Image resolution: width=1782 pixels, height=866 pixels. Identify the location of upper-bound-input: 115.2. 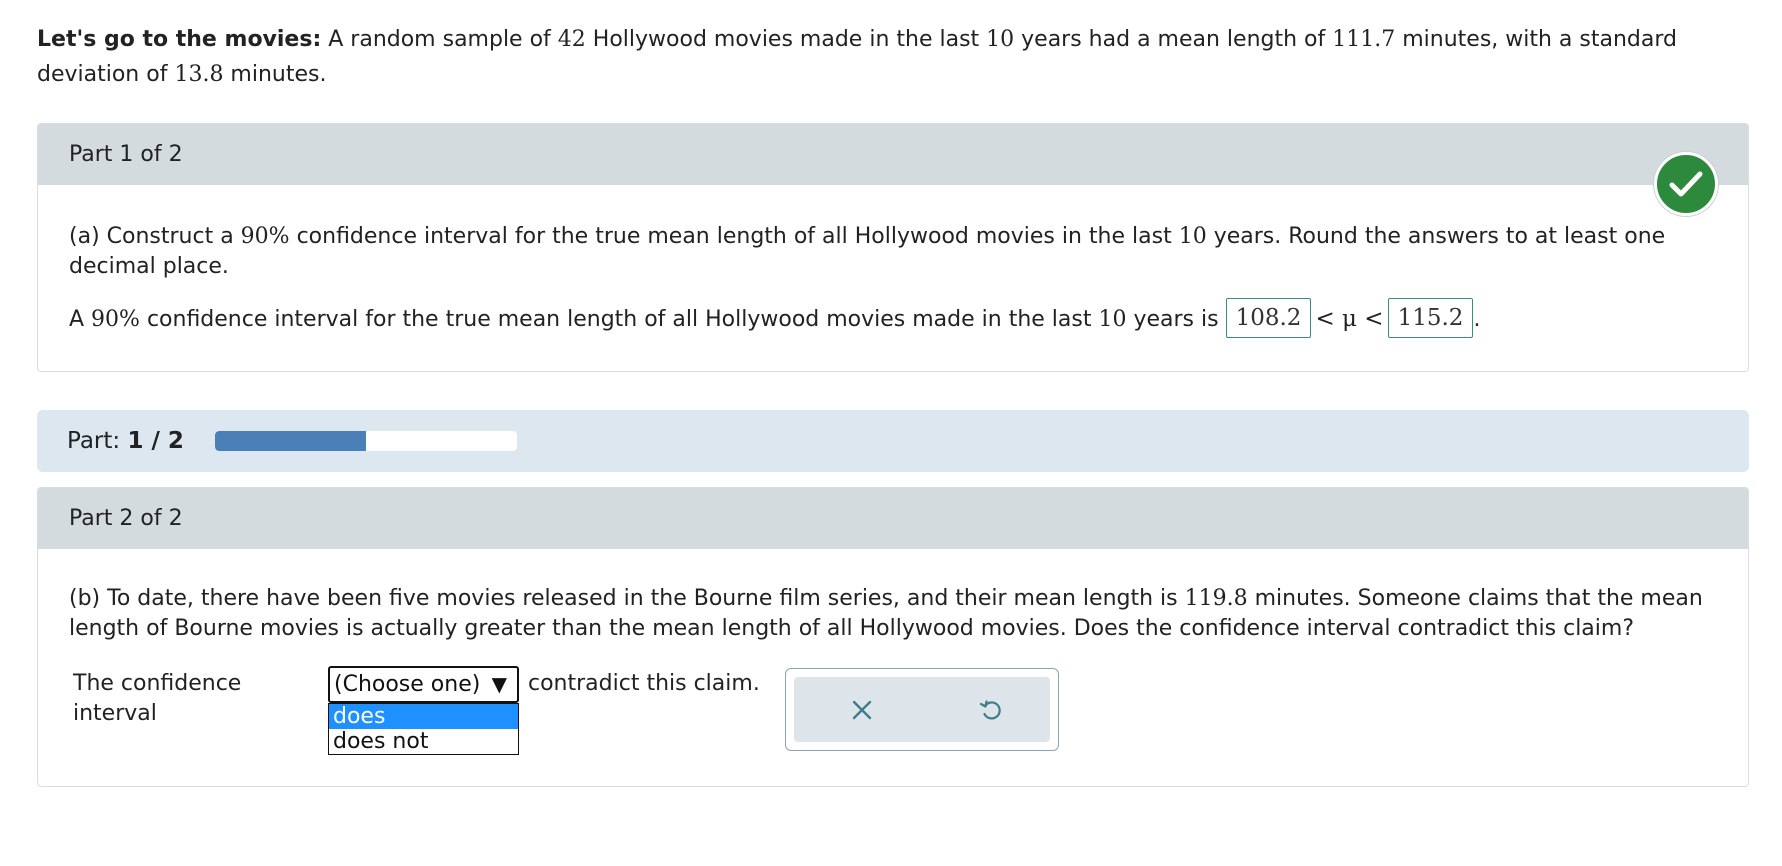
(1430, 318).